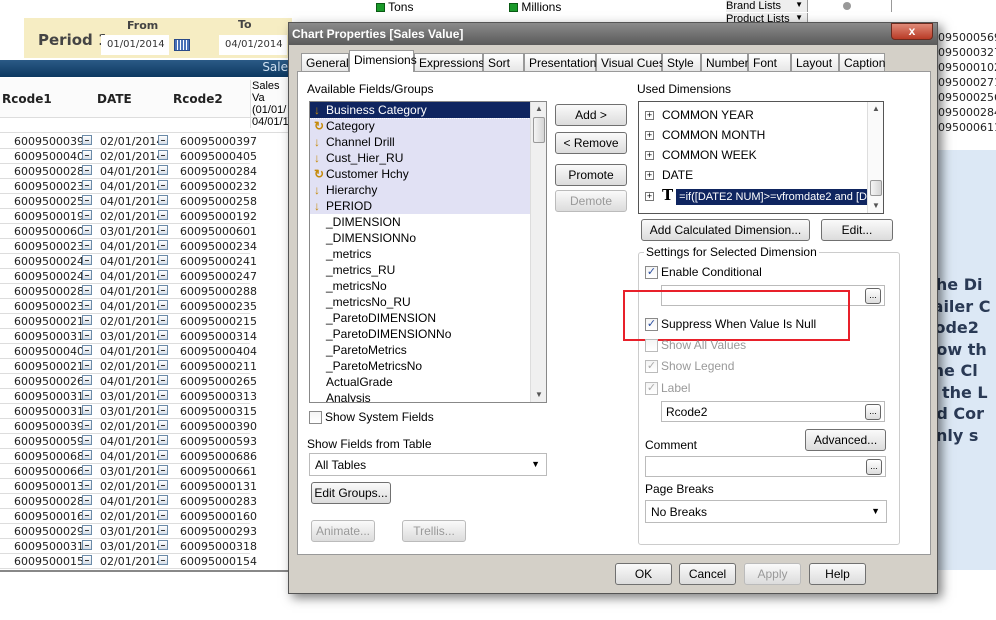 This screenshot has width=996, height=620. Describe the element at coordinates (428, 464) in the screenshot. I see `show-fields-dropdown: All Tables ▼` at that location.